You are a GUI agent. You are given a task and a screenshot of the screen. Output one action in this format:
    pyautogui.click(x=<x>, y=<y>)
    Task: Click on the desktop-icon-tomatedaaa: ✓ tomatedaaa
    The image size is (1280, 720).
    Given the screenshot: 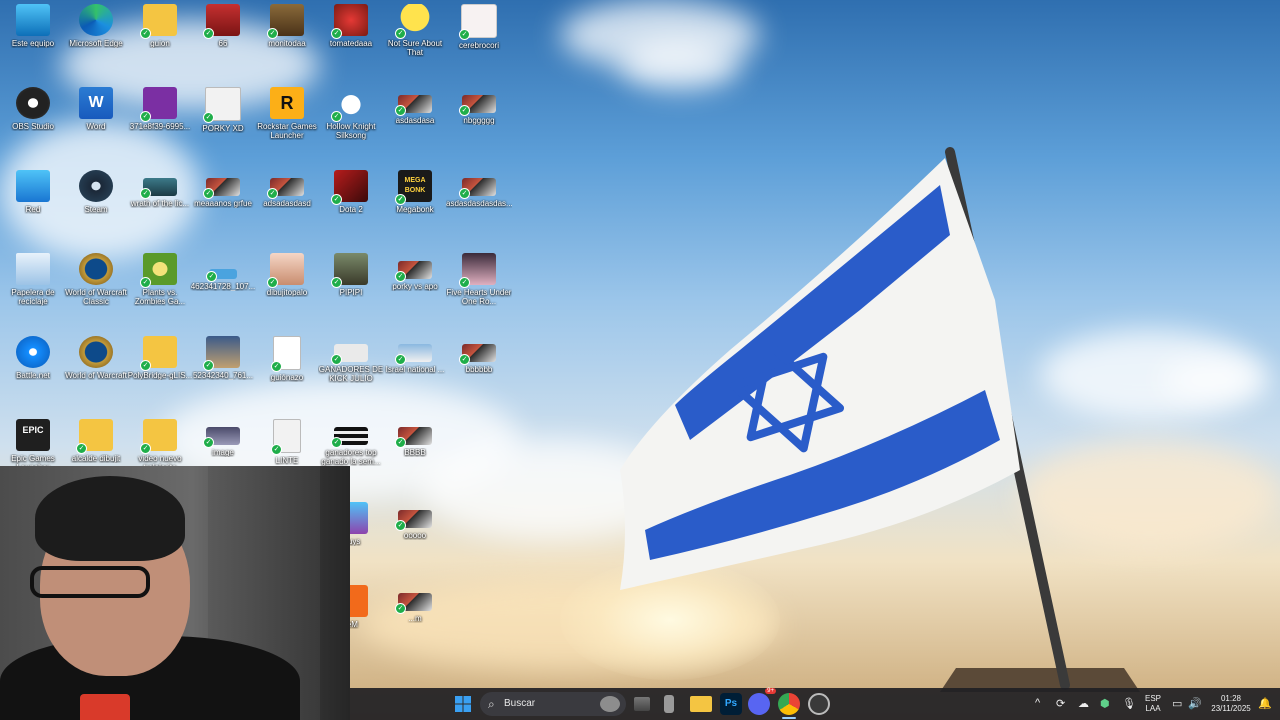 What is the action you would take?
    pyautogui.click(x=351, y=26)
    